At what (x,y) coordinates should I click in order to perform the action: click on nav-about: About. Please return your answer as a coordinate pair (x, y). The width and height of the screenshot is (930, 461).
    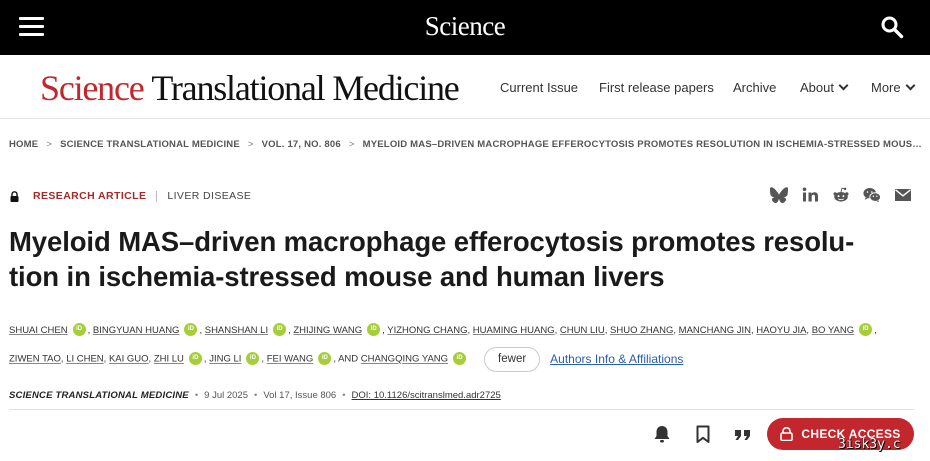
    Looking at the image, I should click on (824, 87).